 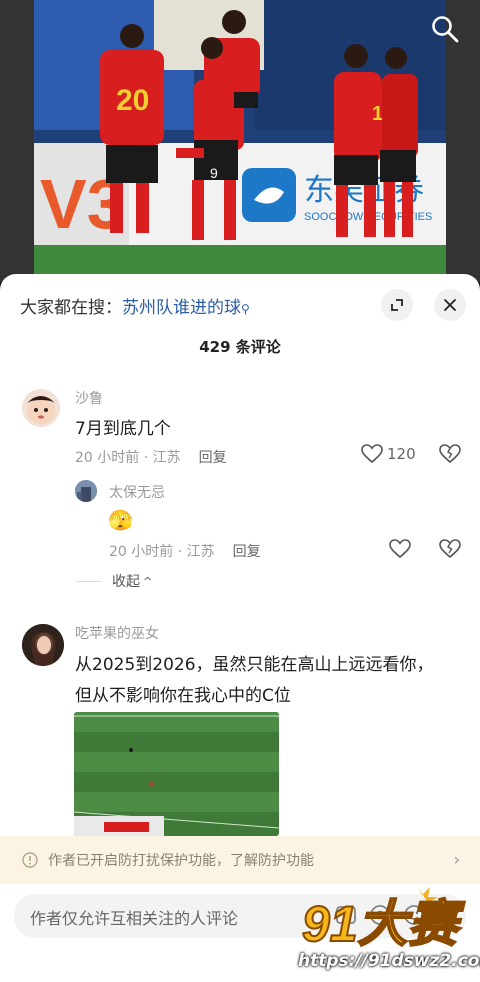 I want to click on jersey-number-20: 20, so click(x=132, y=100).